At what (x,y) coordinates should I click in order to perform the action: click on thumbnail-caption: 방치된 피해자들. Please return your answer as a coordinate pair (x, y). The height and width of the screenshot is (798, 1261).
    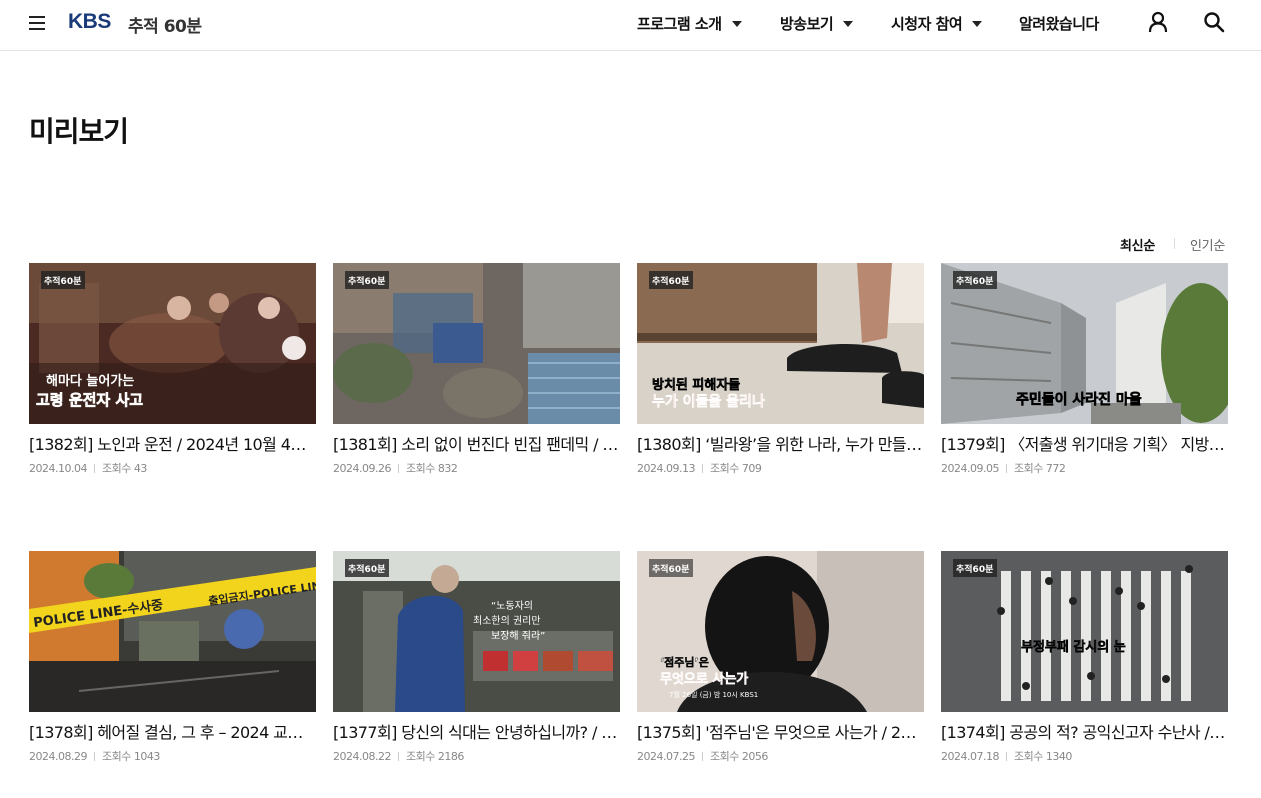
    Looking at the image, I should click on (696, 385).